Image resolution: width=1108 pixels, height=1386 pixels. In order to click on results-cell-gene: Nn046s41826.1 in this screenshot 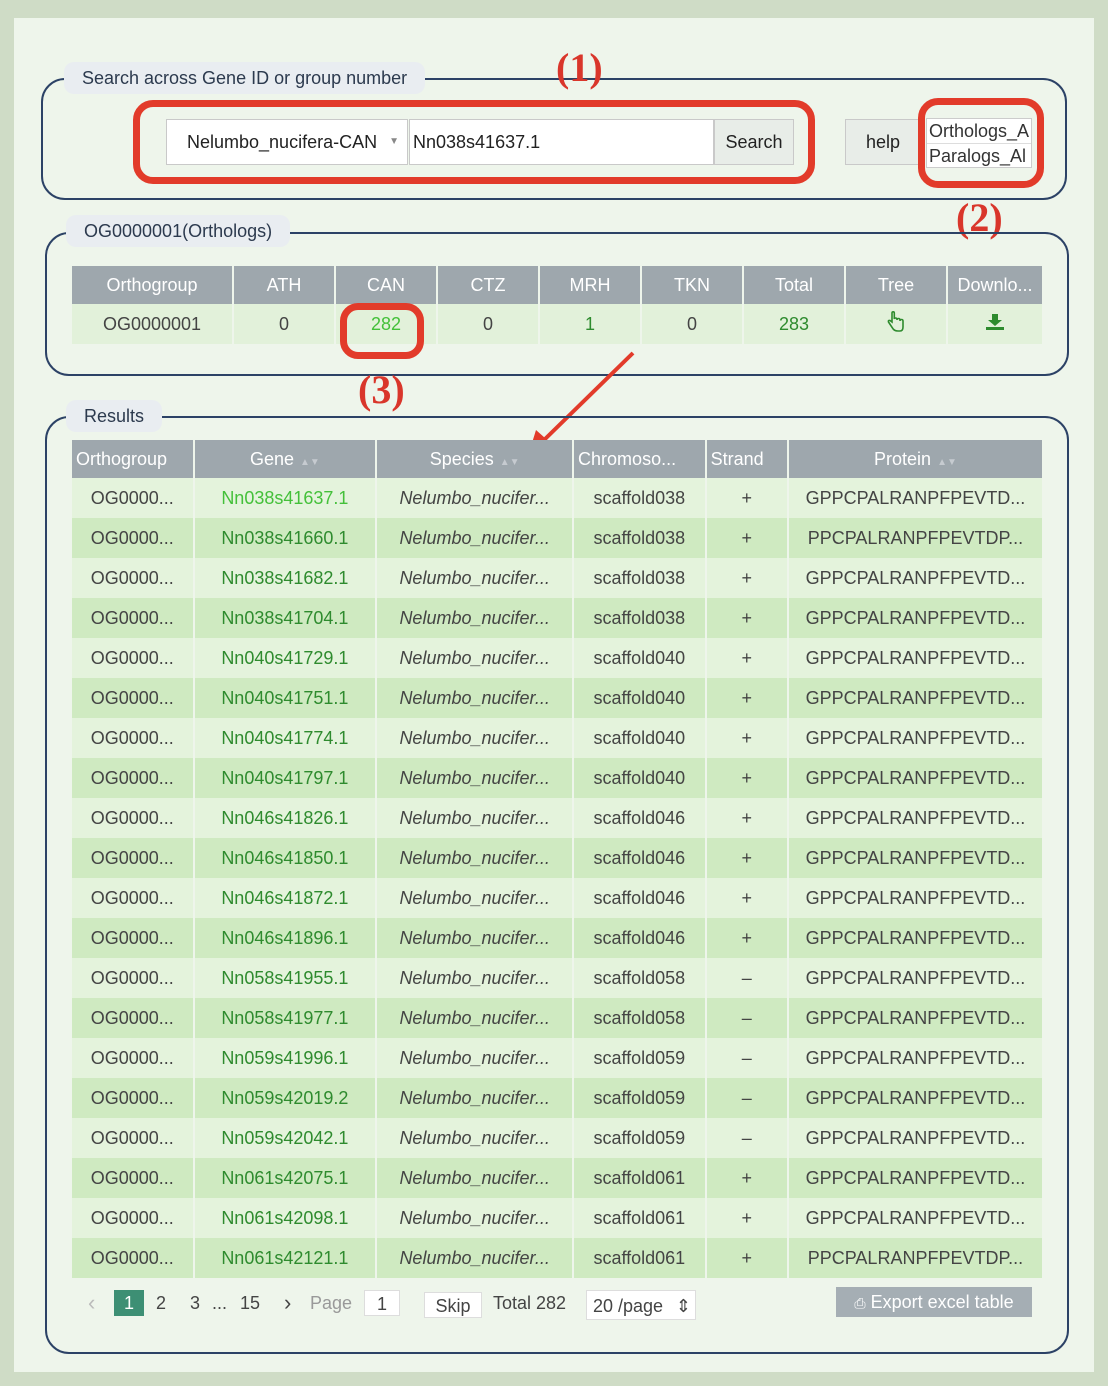, I will do `click(285, 818)`.